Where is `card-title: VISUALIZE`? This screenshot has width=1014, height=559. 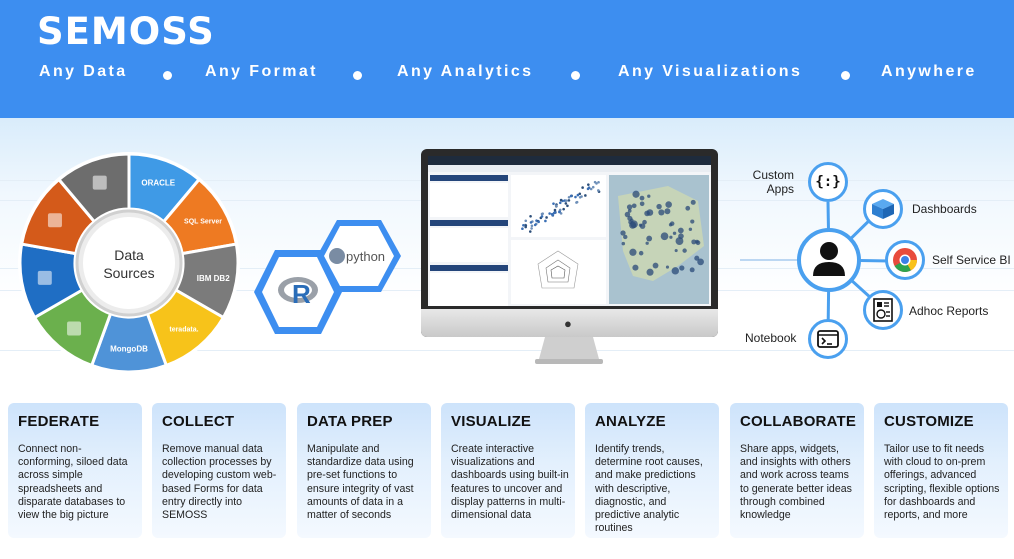
card-title: VISUALIZE is located at coordinates (491, 421).